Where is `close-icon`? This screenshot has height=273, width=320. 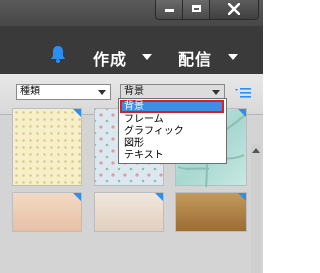 close-icon is located at coordinates (234, 9).